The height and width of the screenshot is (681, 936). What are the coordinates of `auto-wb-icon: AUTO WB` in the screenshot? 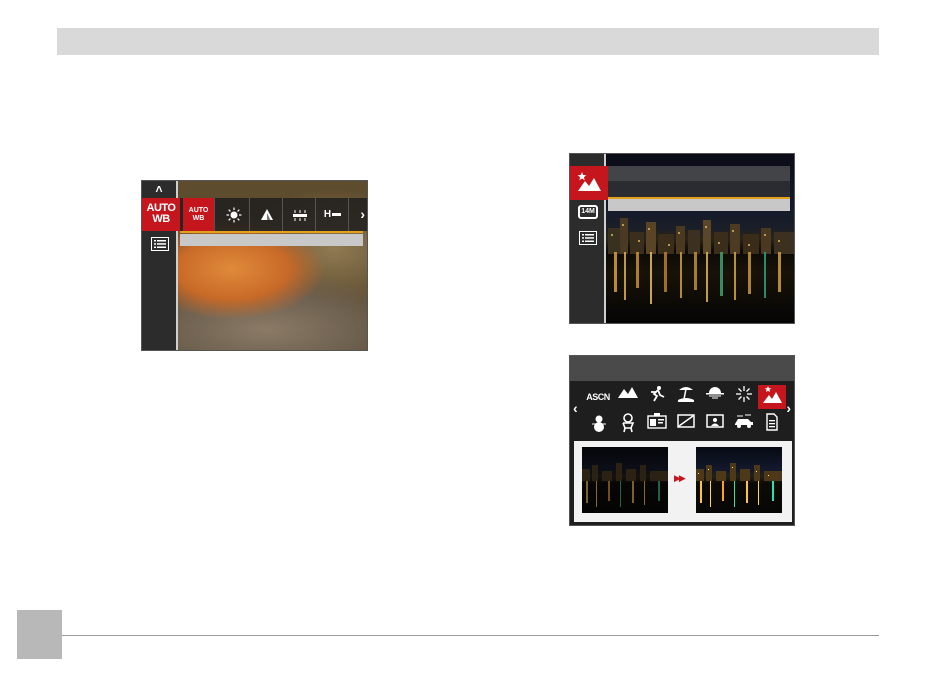 It's located at (198, 214).